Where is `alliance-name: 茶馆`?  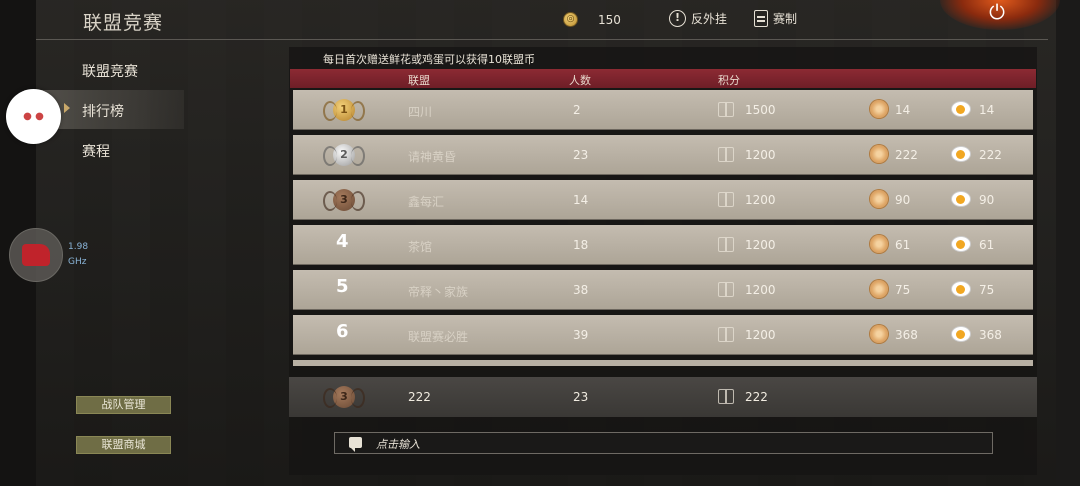
alliance-name: 茶馆 is located at coordinates (420, 247).